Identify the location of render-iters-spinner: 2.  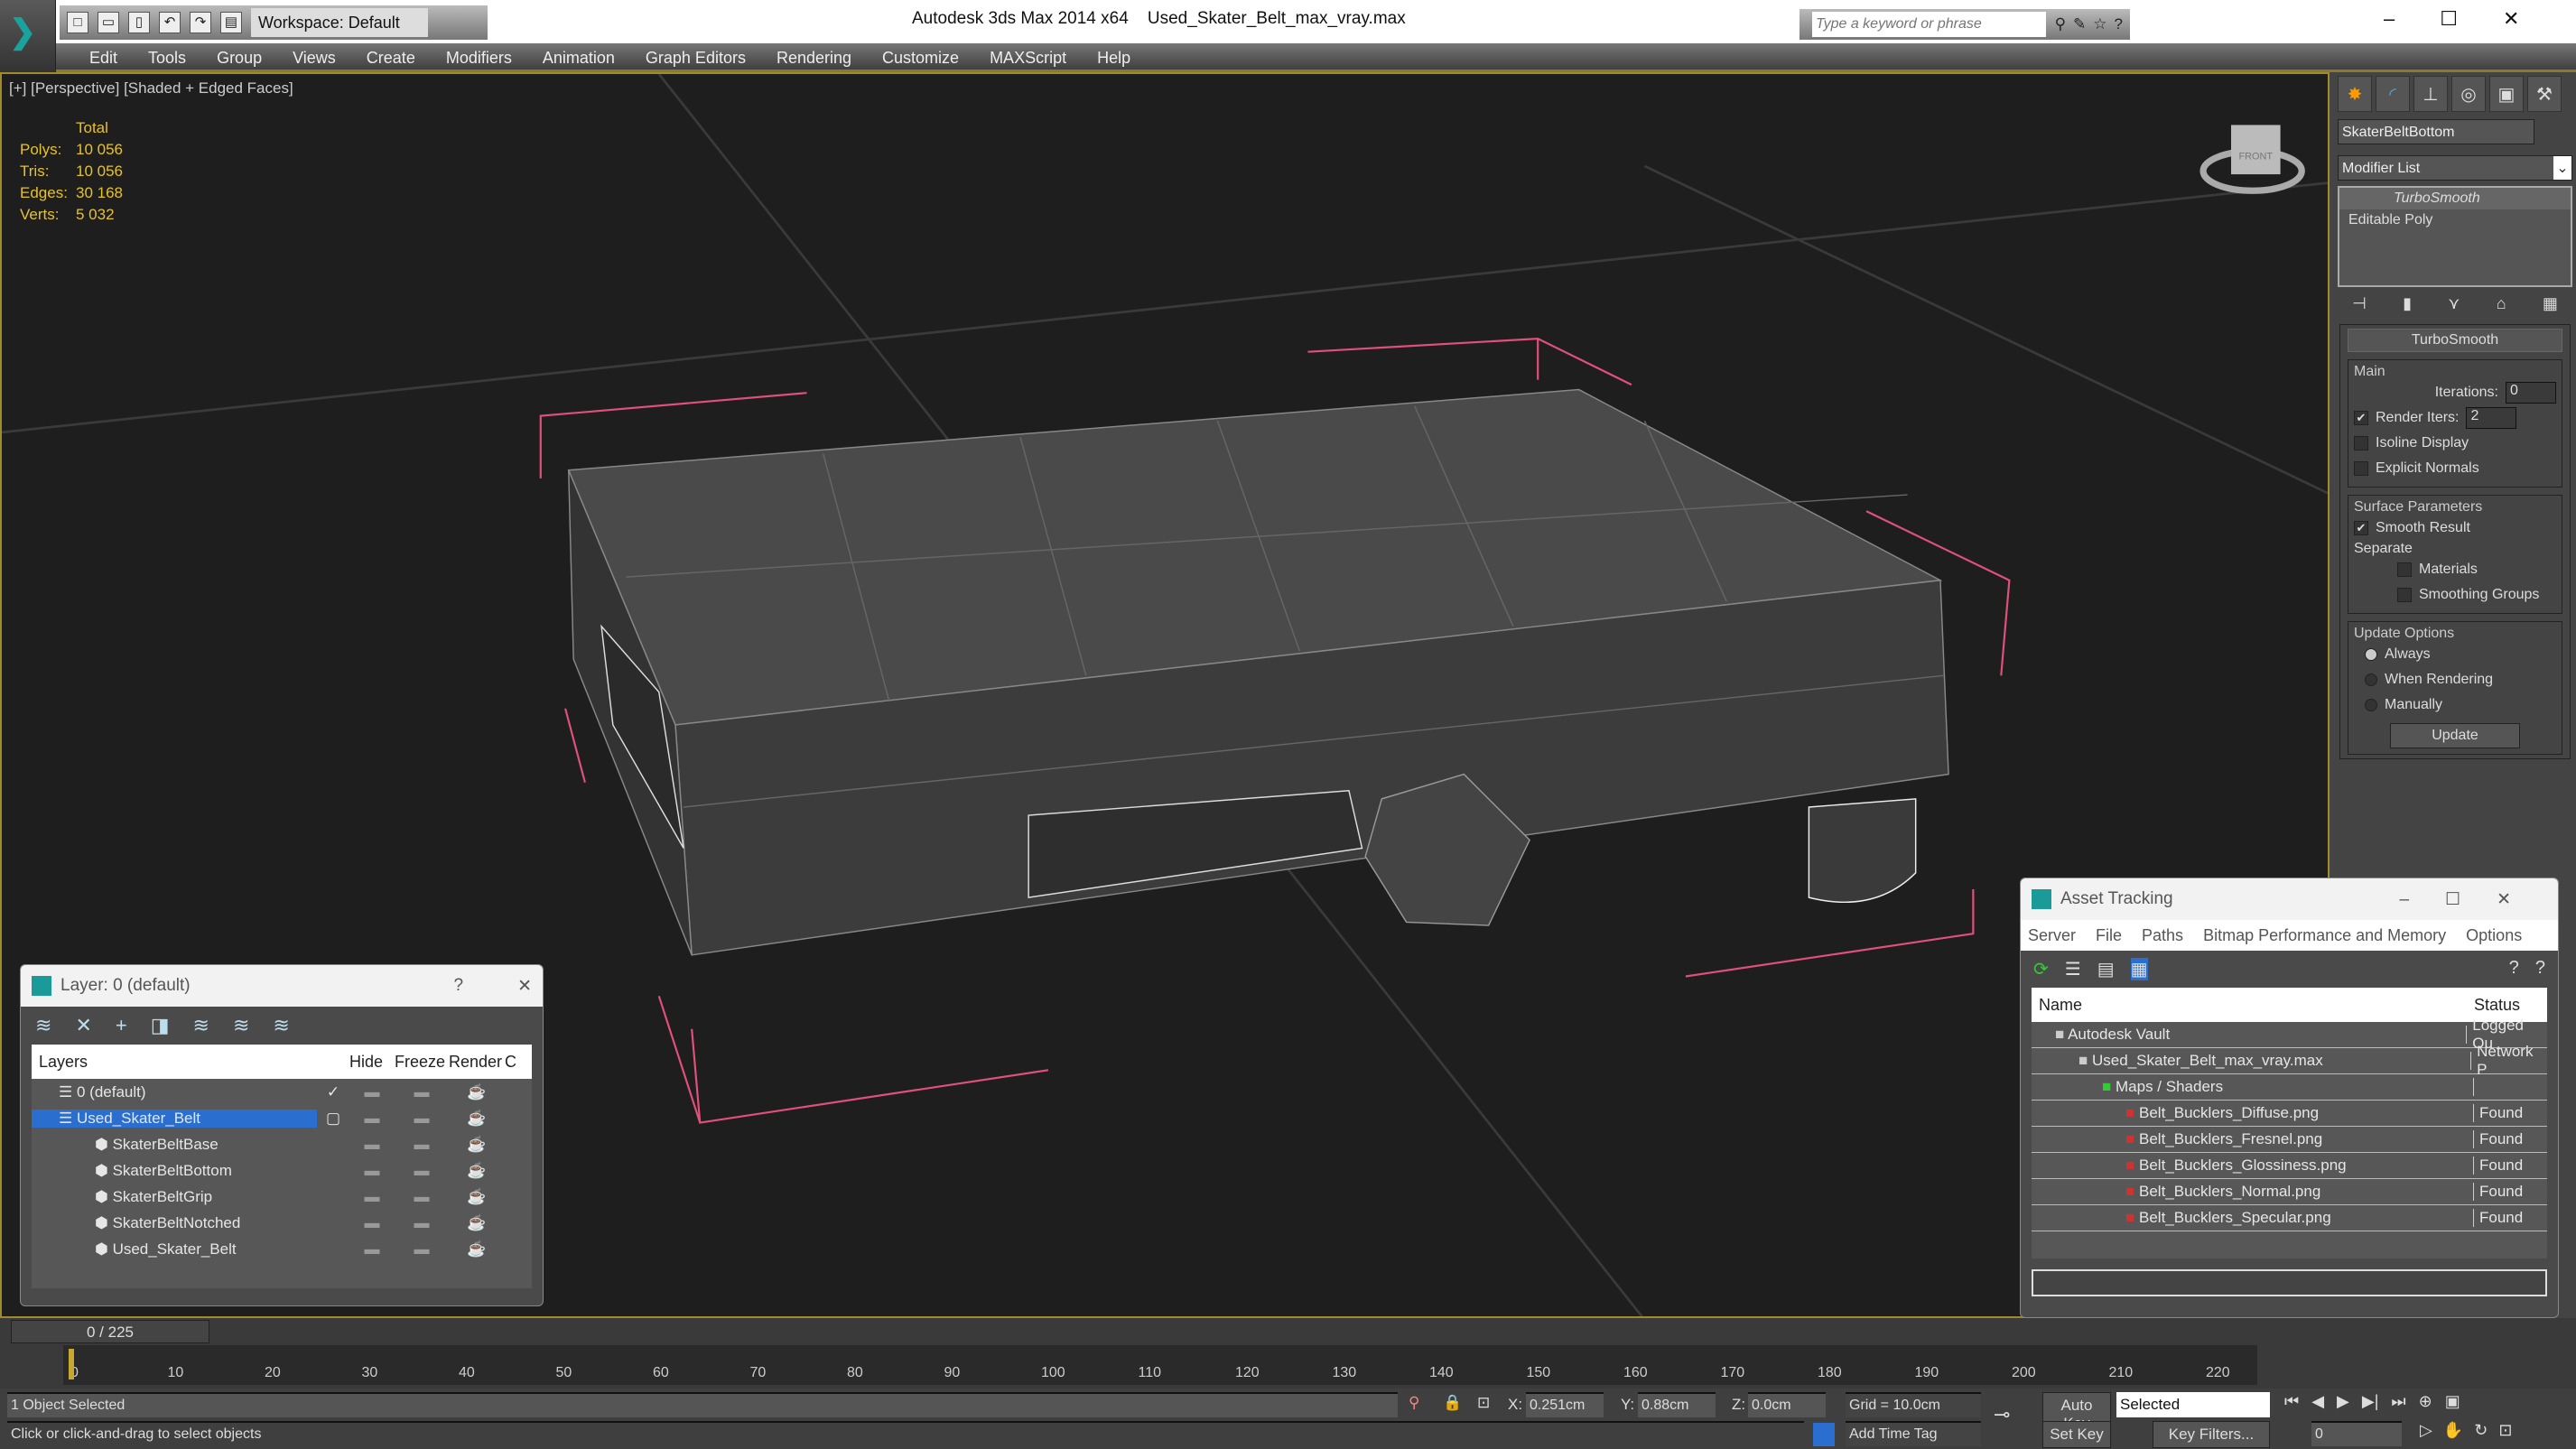
(2491, 418).